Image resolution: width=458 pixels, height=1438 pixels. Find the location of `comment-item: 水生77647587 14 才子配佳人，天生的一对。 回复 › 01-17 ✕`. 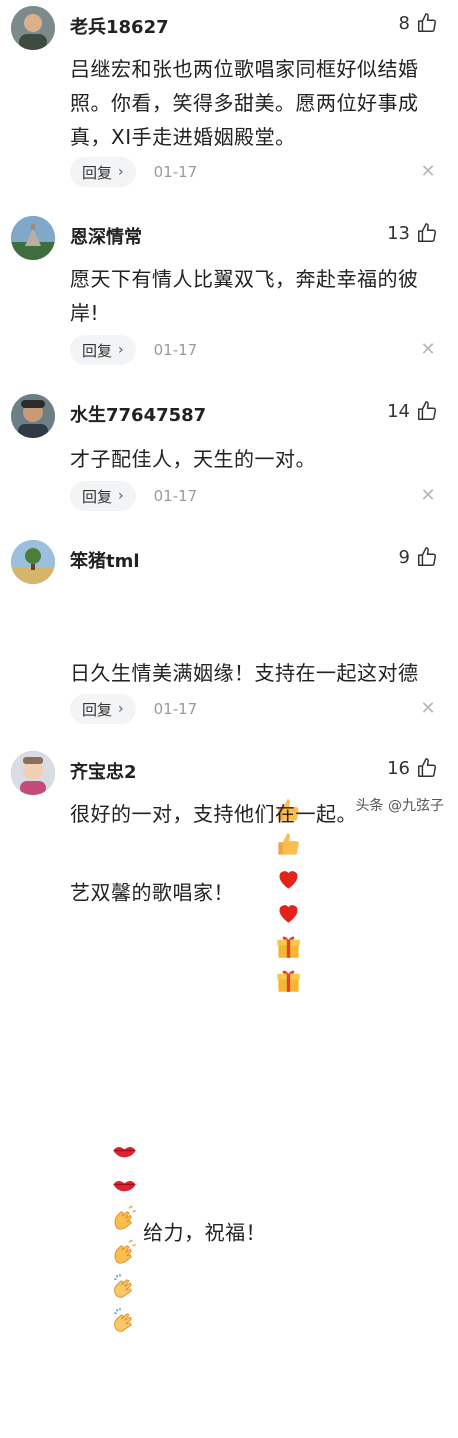

comment-item: 水生77647587 14 才子配佳人，天生的一对。 回复 › 01-17 ✕ is located at coordinates (229, 455).